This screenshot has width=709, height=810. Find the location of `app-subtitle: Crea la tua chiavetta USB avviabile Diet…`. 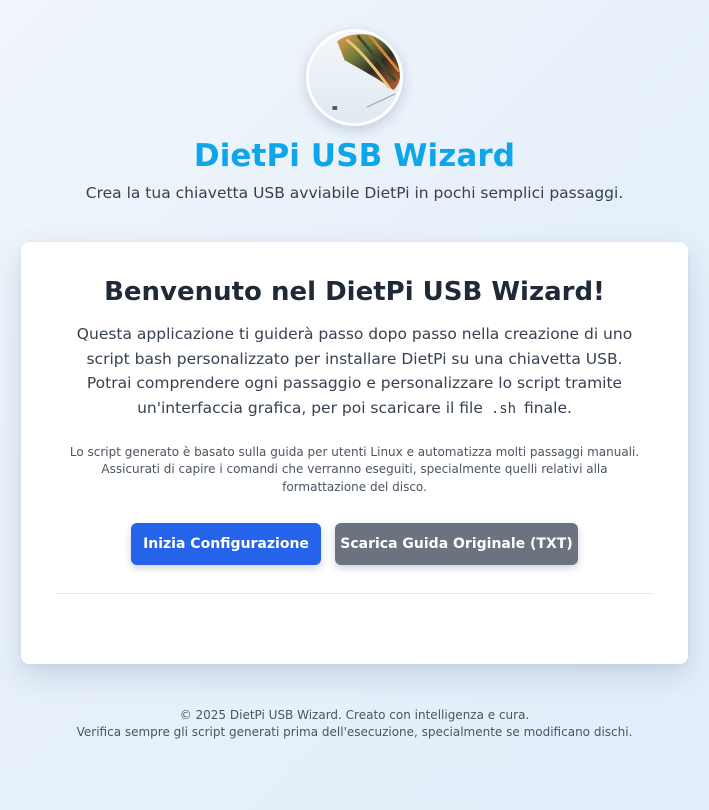

app-subtitle: Crea la tua chiavetta USB avviabile Diet… is located at coordinates (354, 193).